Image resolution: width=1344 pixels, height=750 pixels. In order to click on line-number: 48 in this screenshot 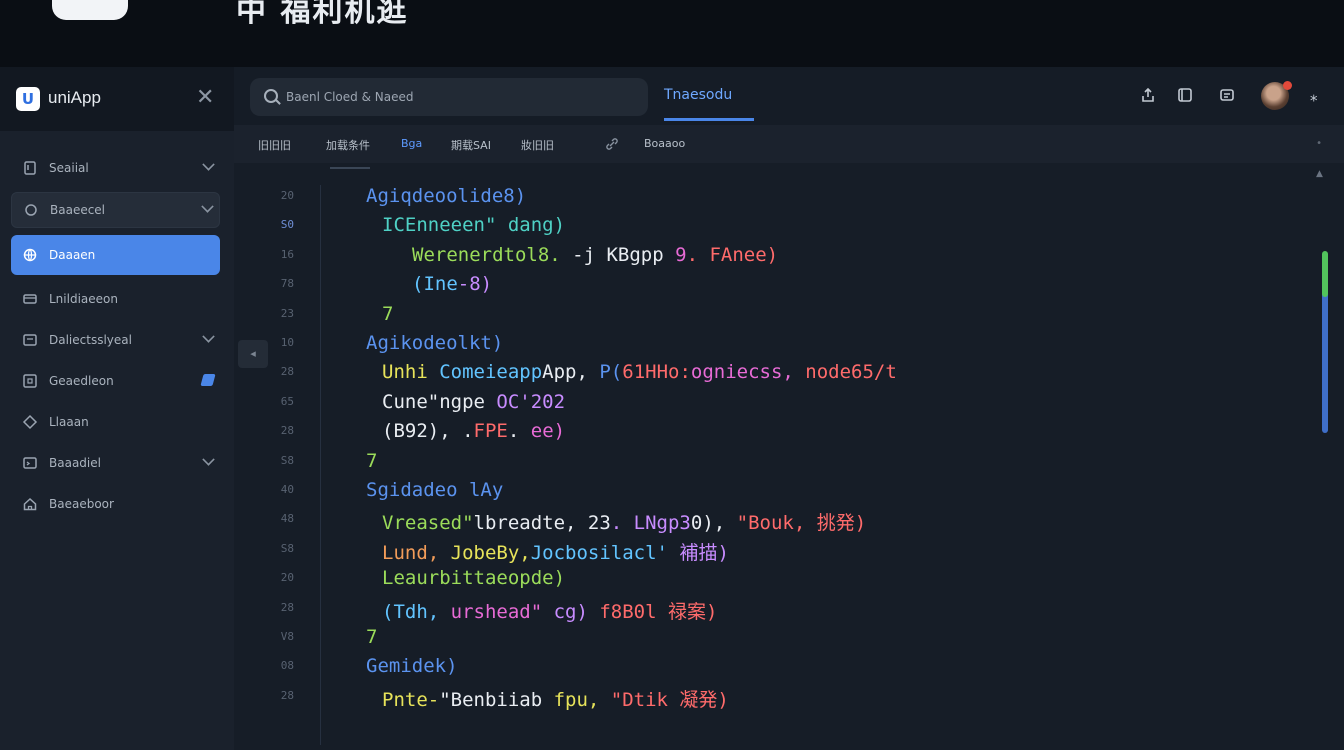, I will do `click(287, 519)`.